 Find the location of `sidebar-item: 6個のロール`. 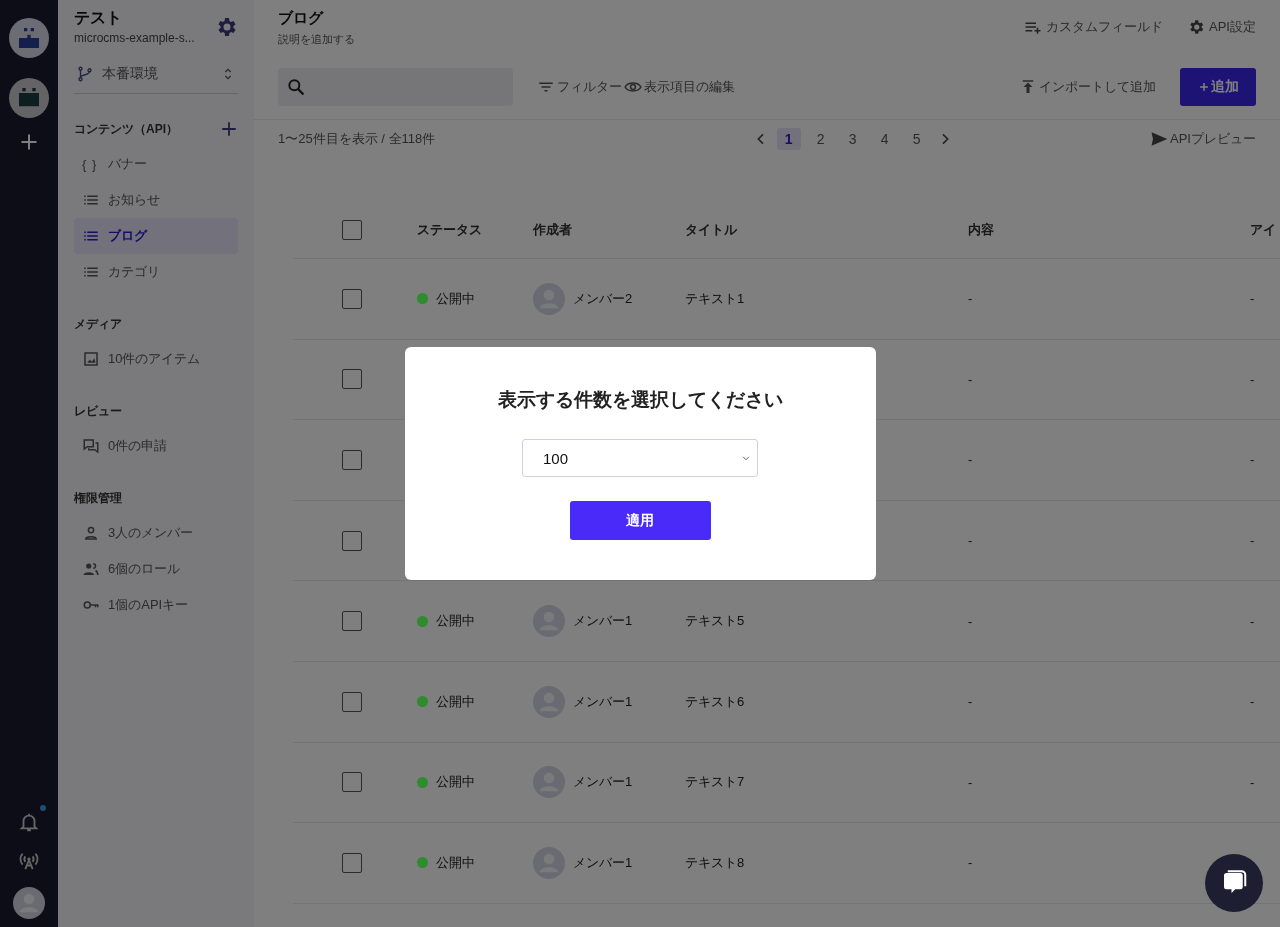

sidebar-item: 6個のロール is located at coordinates (156, 569).